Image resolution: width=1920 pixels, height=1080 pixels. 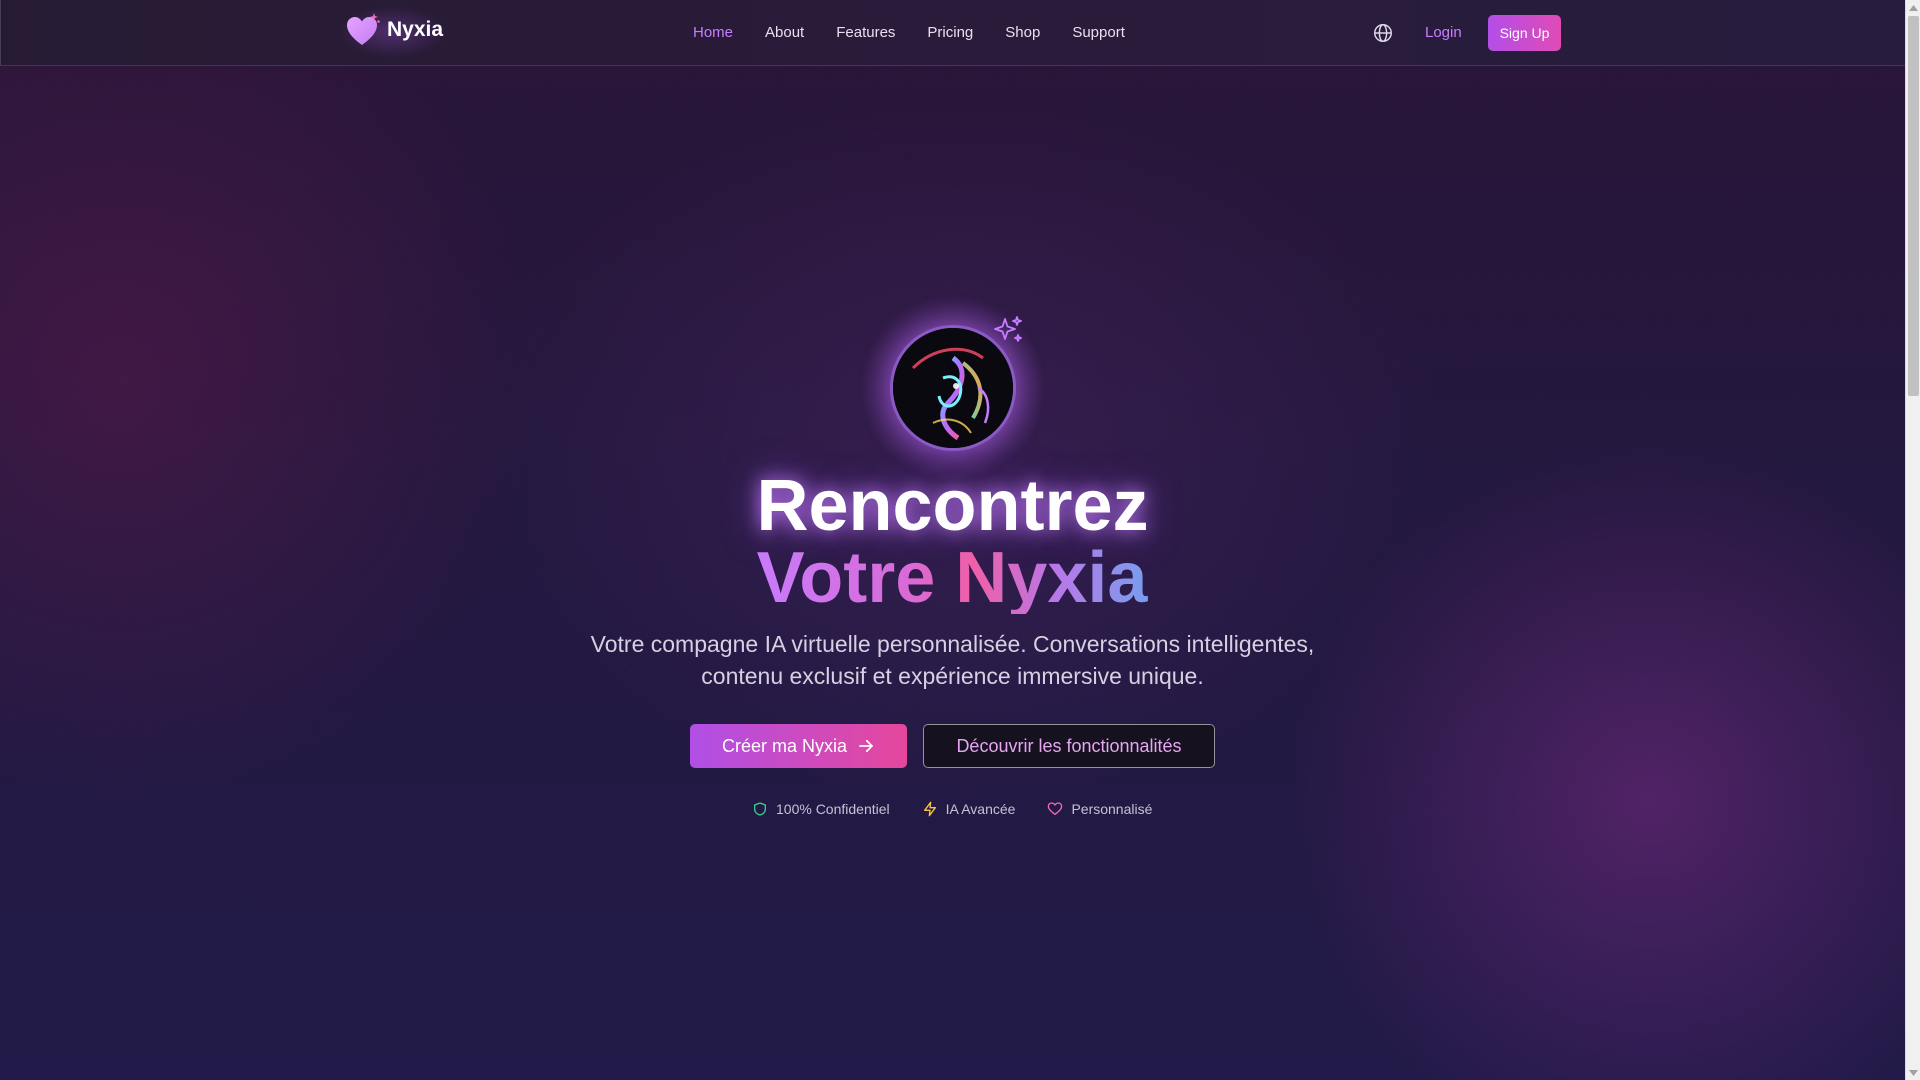 What do you see at coordinates (952, 578) in the screenshot?
I see `hero-title-line2: Votre Nyxia` at bounding box center [952, 578].